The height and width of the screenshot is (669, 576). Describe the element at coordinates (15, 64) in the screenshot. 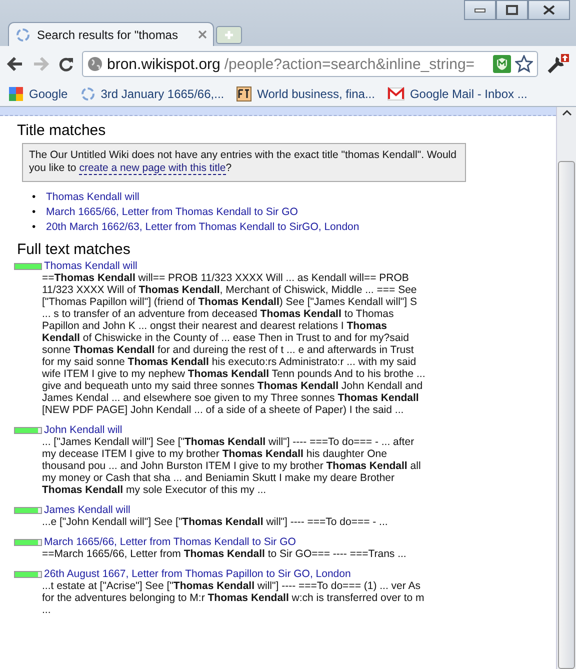

I see `back-icon` at that location.